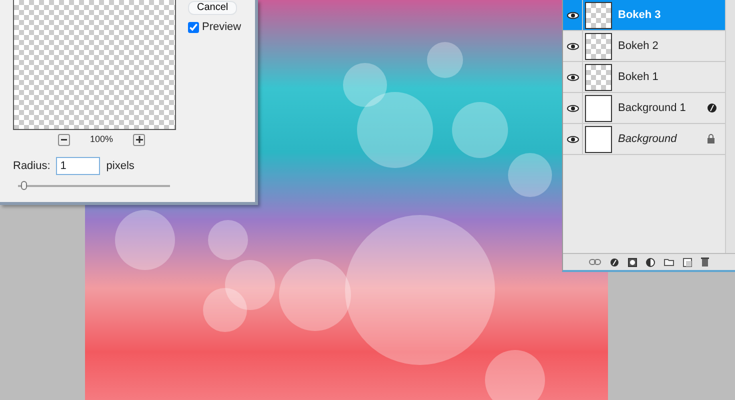 Image resolution: width=735 pixels, height=400 pixels. What do you see at coordinates (614, 262) in the screenshot?
I see `fx-icon` at bounding box center [614, 262].